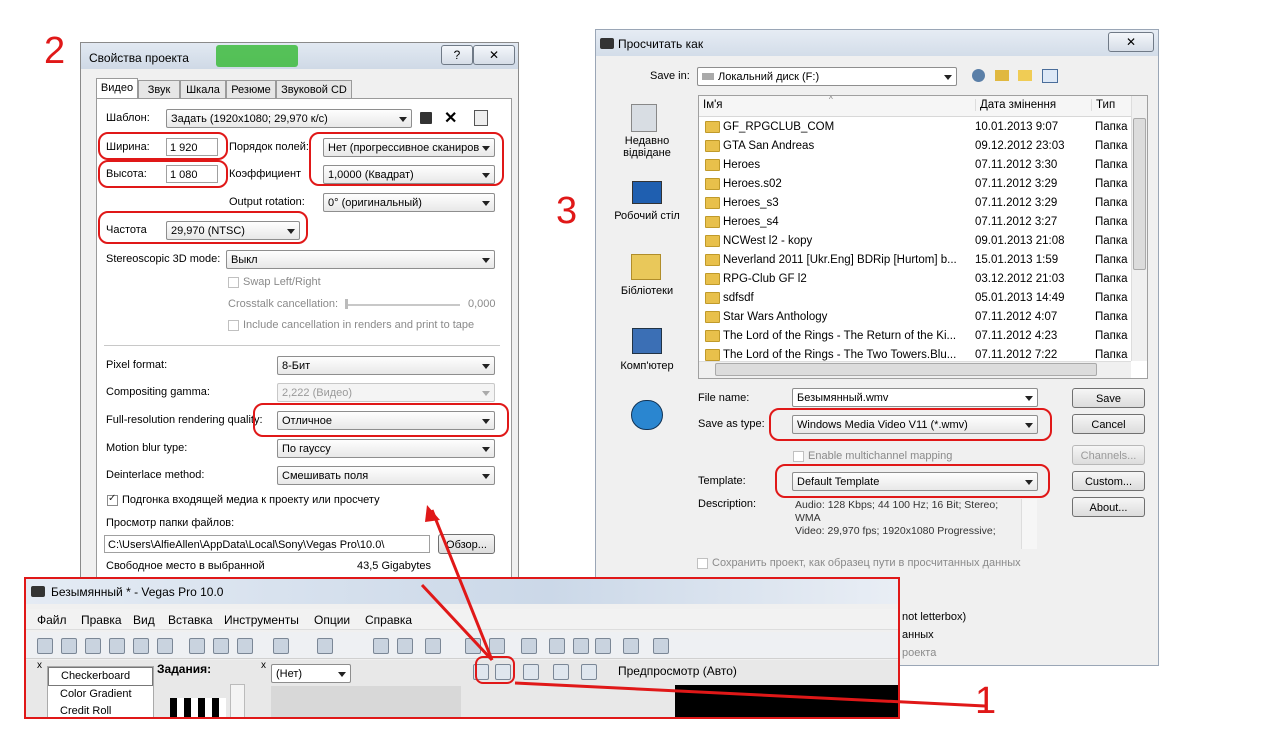 This screenshot has height=738, width=1280. What do you see at coordinates (432, 513) in the screenshot?
I see `arrow-head` at bounding box center [432, 513].